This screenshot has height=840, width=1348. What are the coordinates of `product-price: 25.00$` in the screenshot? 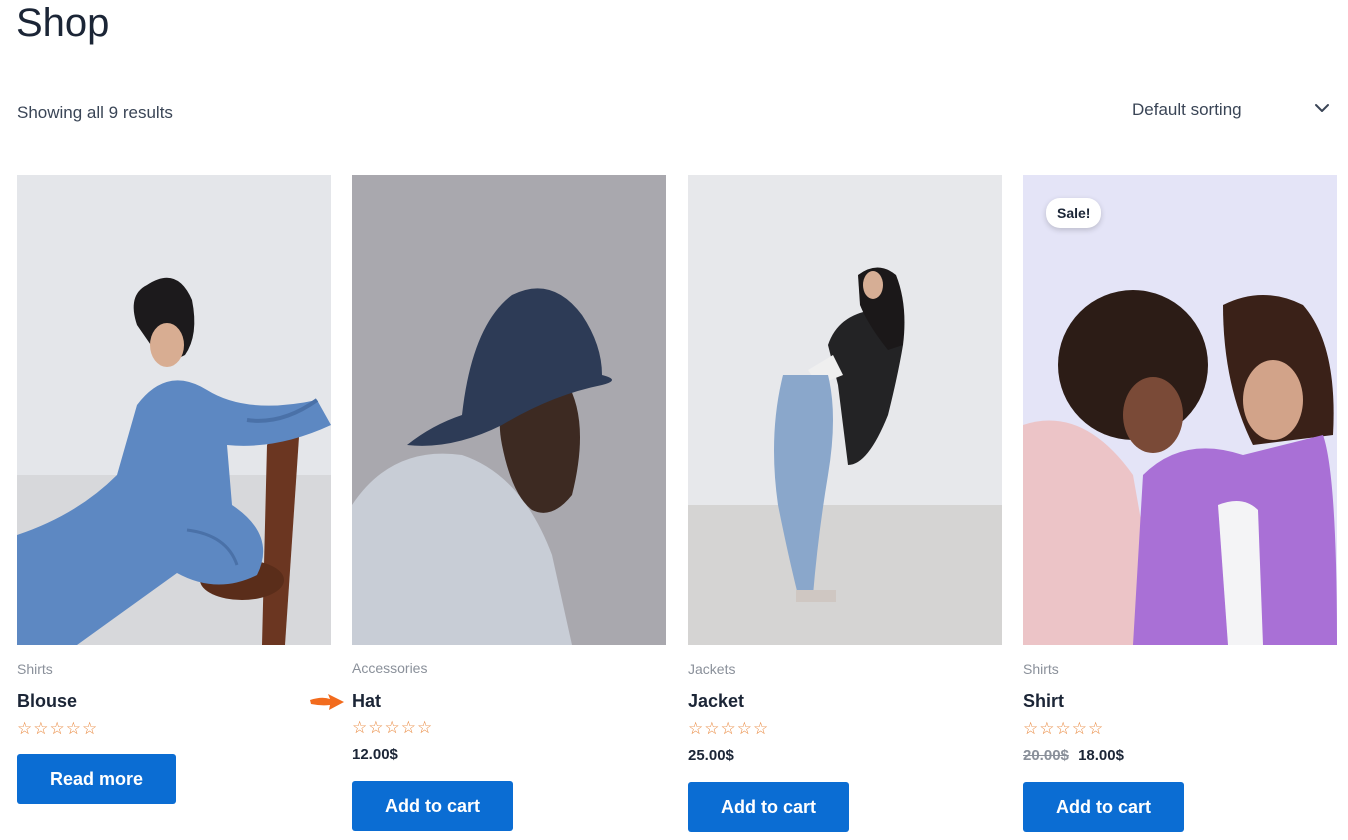 It's located at (711, 755).